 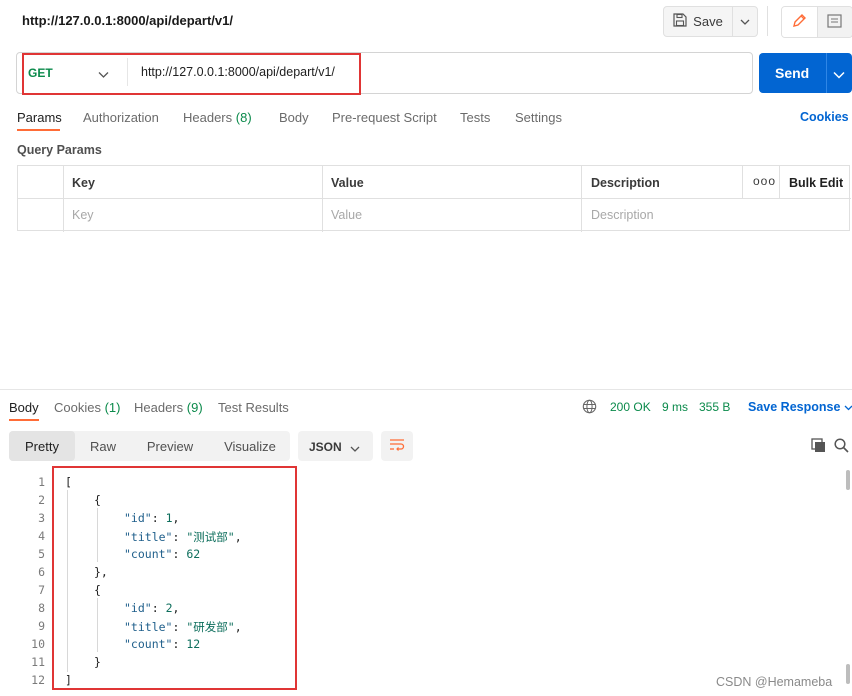 I want to click on status-code: 200 OK, so click(x=630, y=407).